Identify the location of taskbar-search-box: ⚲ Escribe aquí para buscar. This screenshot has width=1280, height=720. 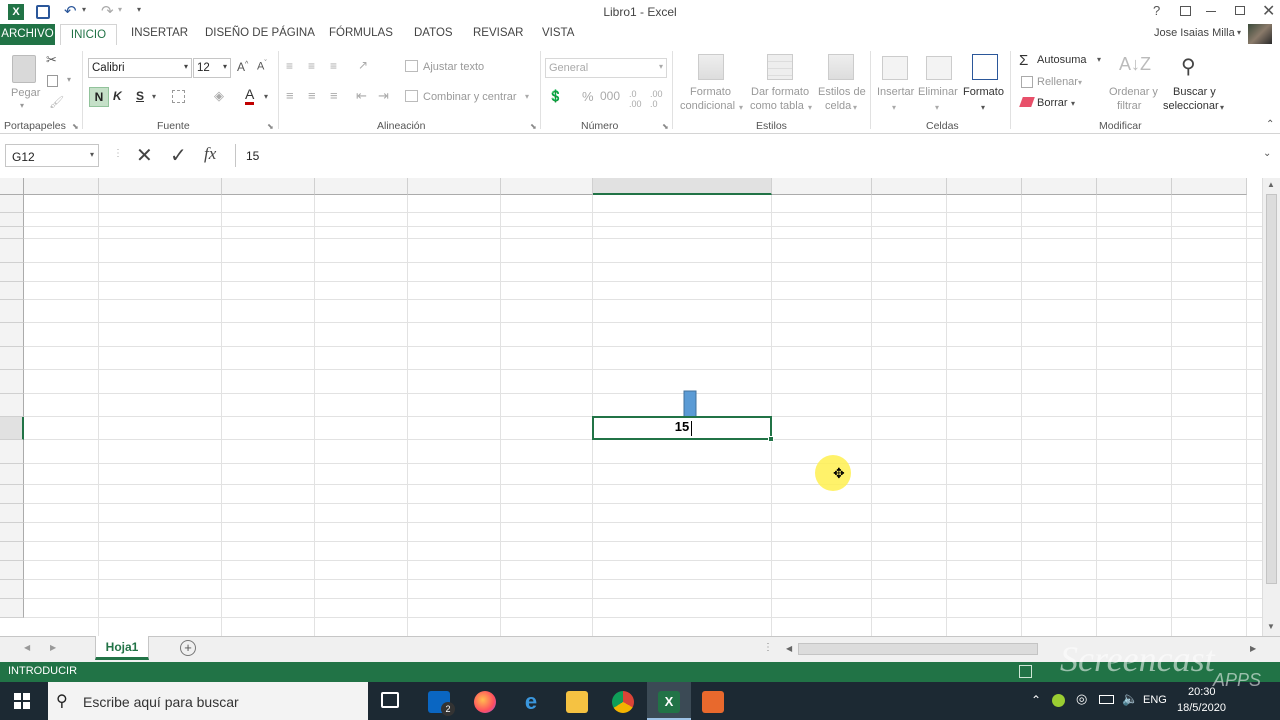
(208, 701).